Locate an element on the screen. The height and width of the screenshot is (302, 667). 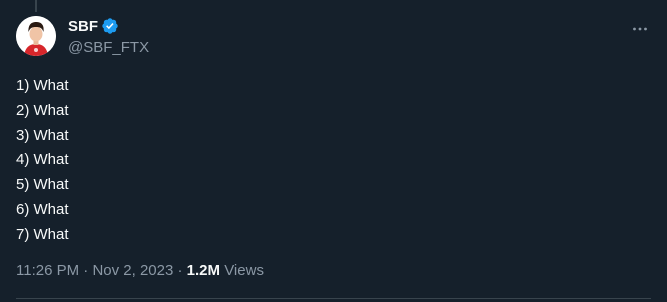
tweet-line: 3) What is located at coordinates (42, 135).